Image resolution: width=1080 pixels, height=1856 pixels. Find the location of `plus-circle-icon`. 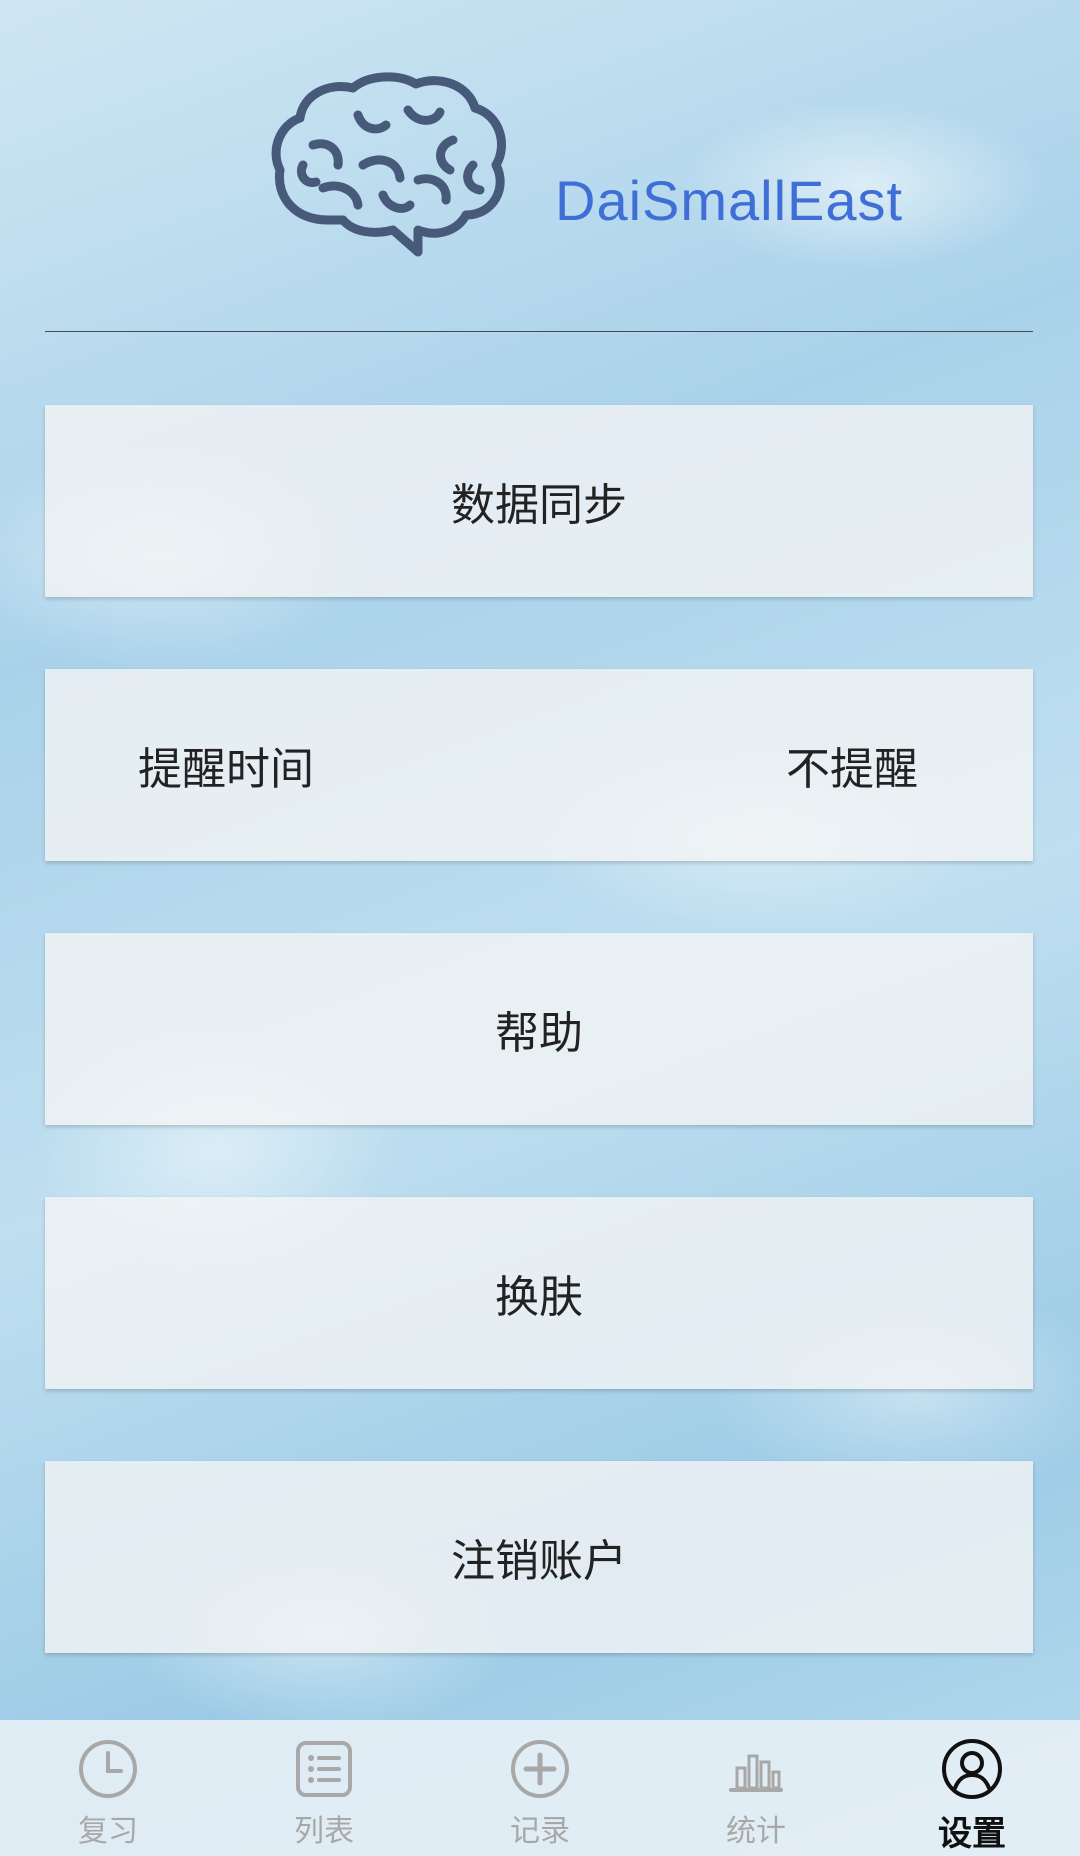

plus-circle-icon is located at coordinates (540, 1769).